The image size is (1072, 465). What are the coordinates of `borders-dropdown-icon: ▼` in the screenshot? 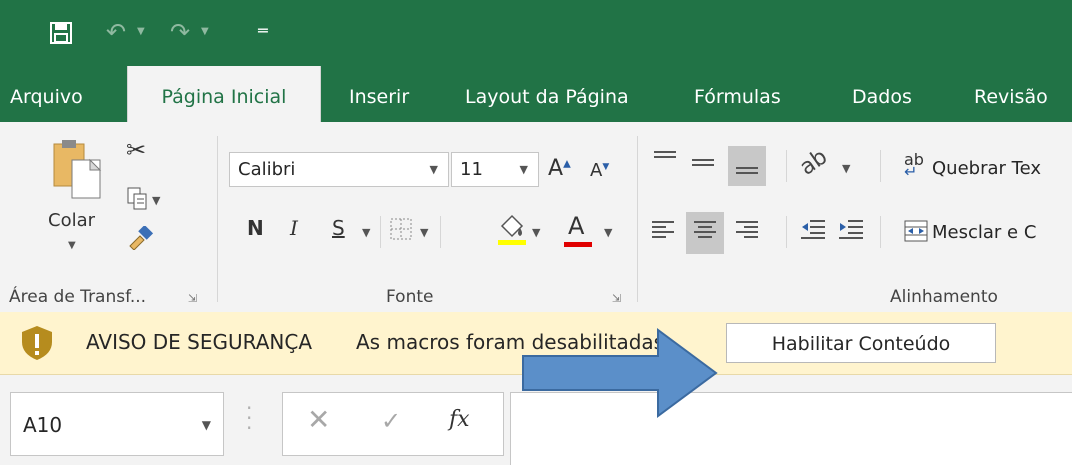 It's located at (424, 232).